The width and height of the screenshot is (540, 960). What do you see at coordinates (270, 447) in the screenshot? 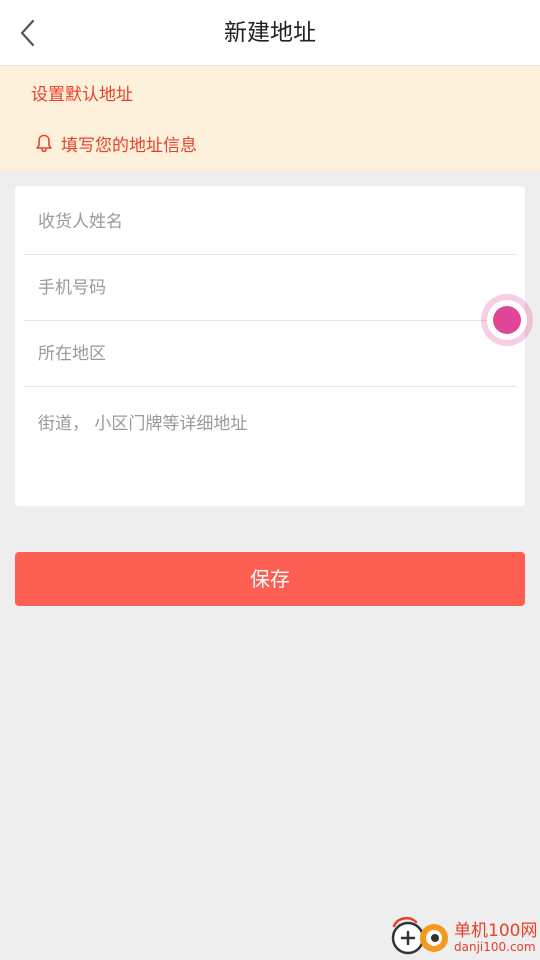
I see `street-address-field: 街道， 小区门牌等详细地址` at bounding box center [270, 447].